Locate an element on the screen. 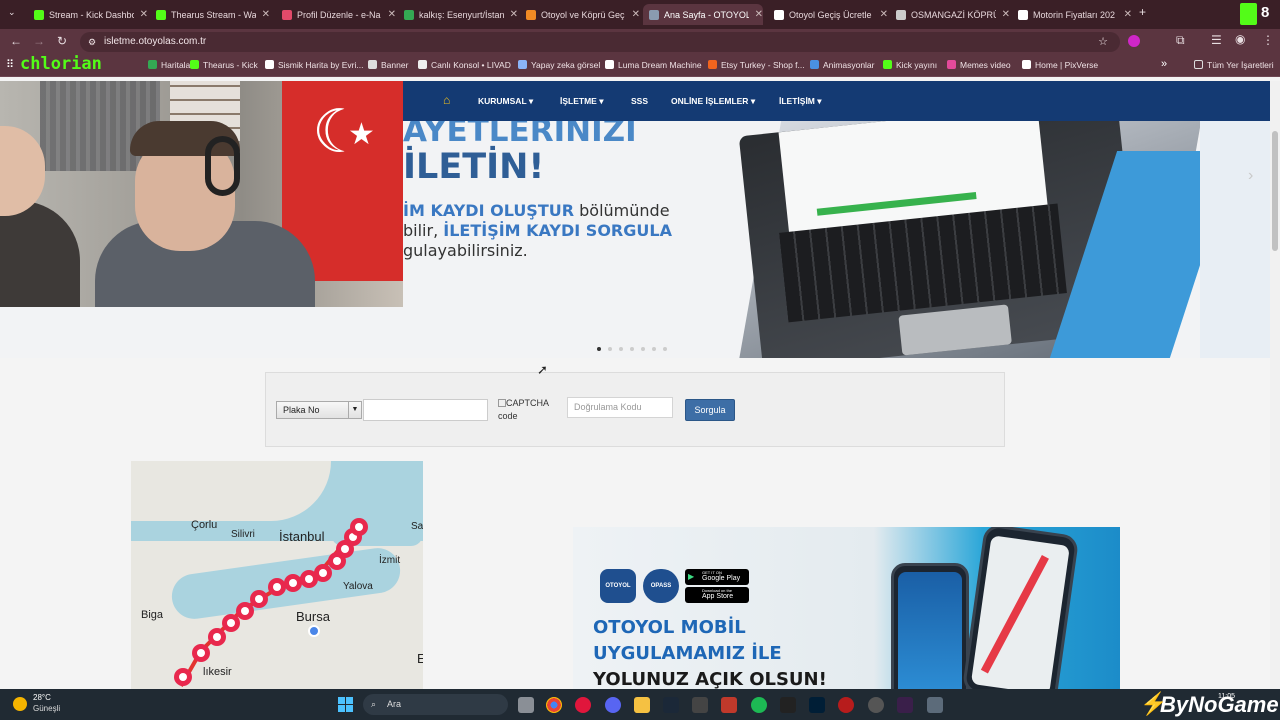  opera-gx-icon is located at coordinates (583, 705).